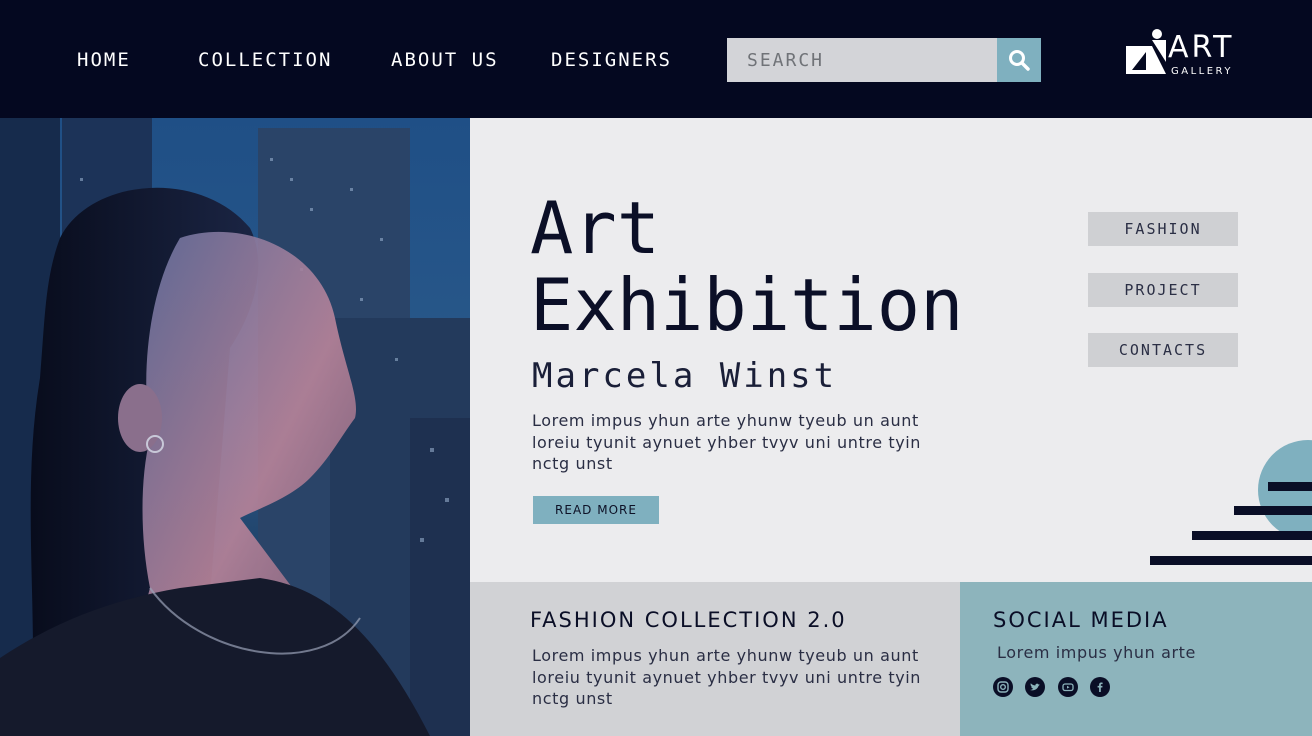 This screenshot has height=736, width=1312. Describe the element at coordinates (595, 228) in the screenshot. I see `hero-title-line-1: Art` at that location.